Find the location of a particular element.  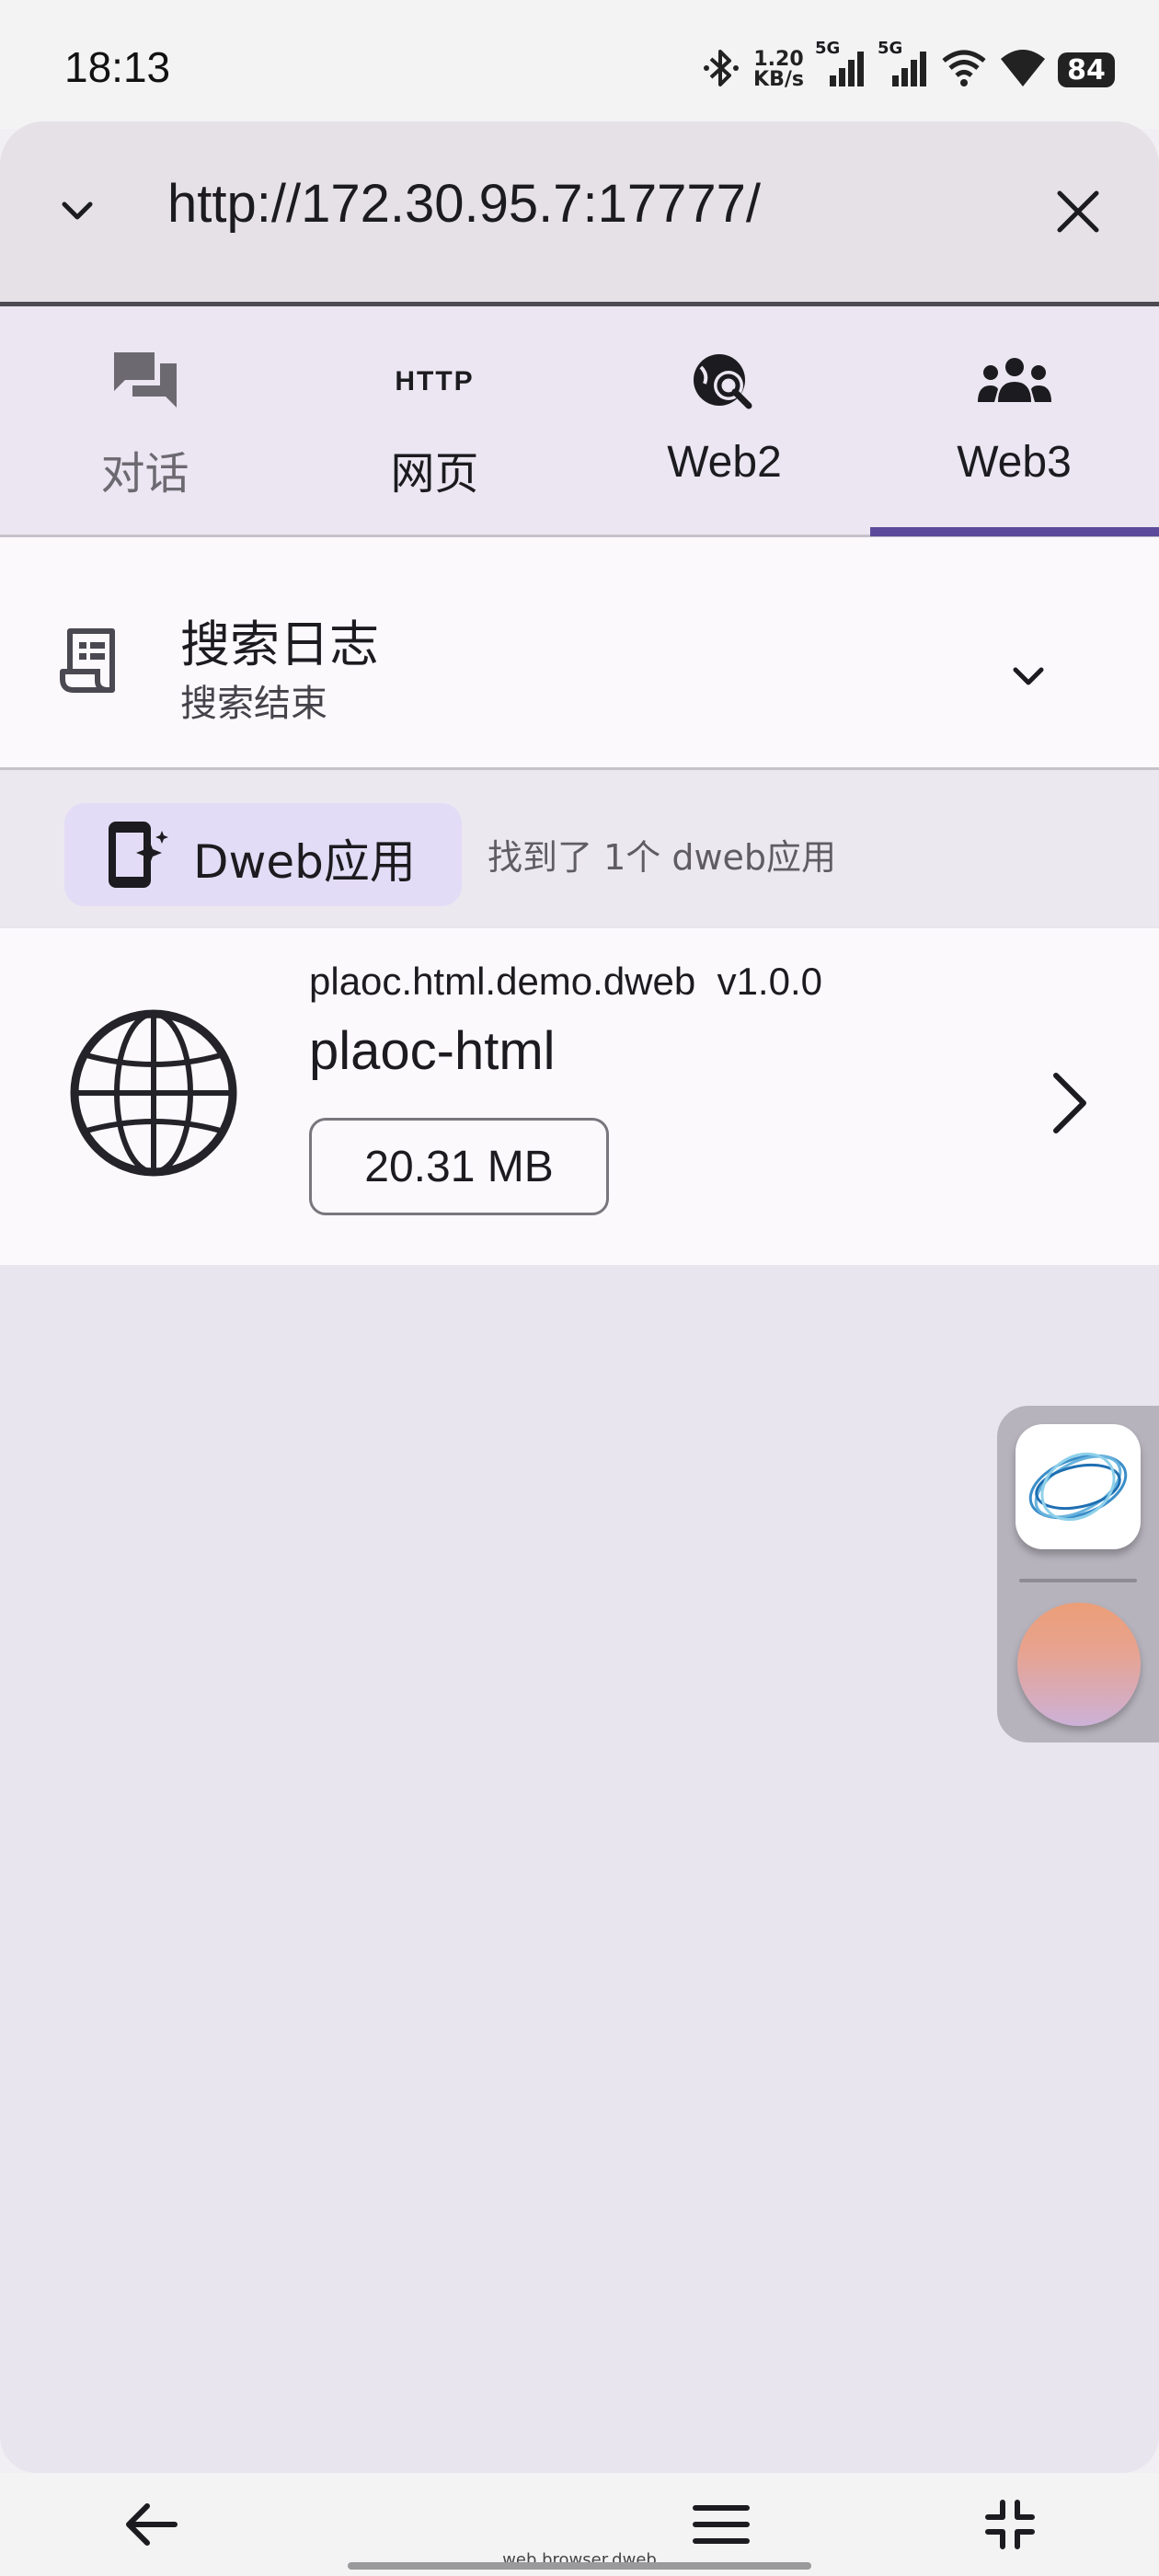

tab-indicator is located at coordinates (1014, 531).